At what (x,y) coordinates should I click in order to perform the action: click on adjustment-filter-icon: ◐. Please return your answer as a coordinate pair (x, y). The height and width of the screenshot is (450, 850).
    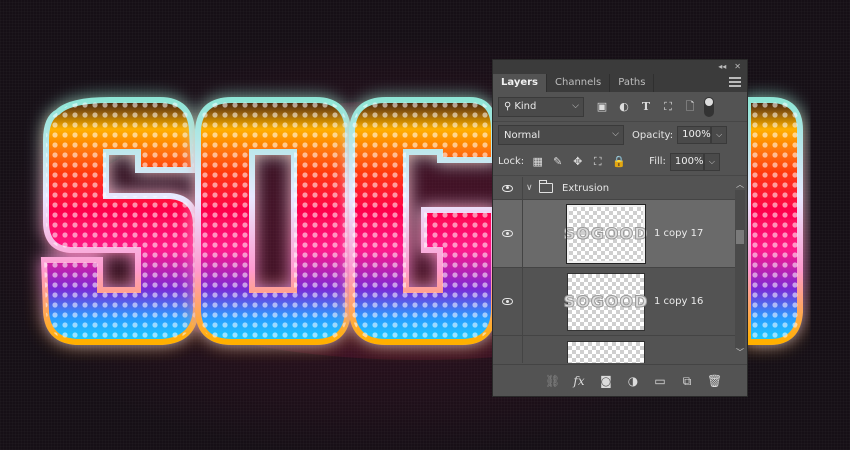
    Looking at the image, I should click on (624, 106).